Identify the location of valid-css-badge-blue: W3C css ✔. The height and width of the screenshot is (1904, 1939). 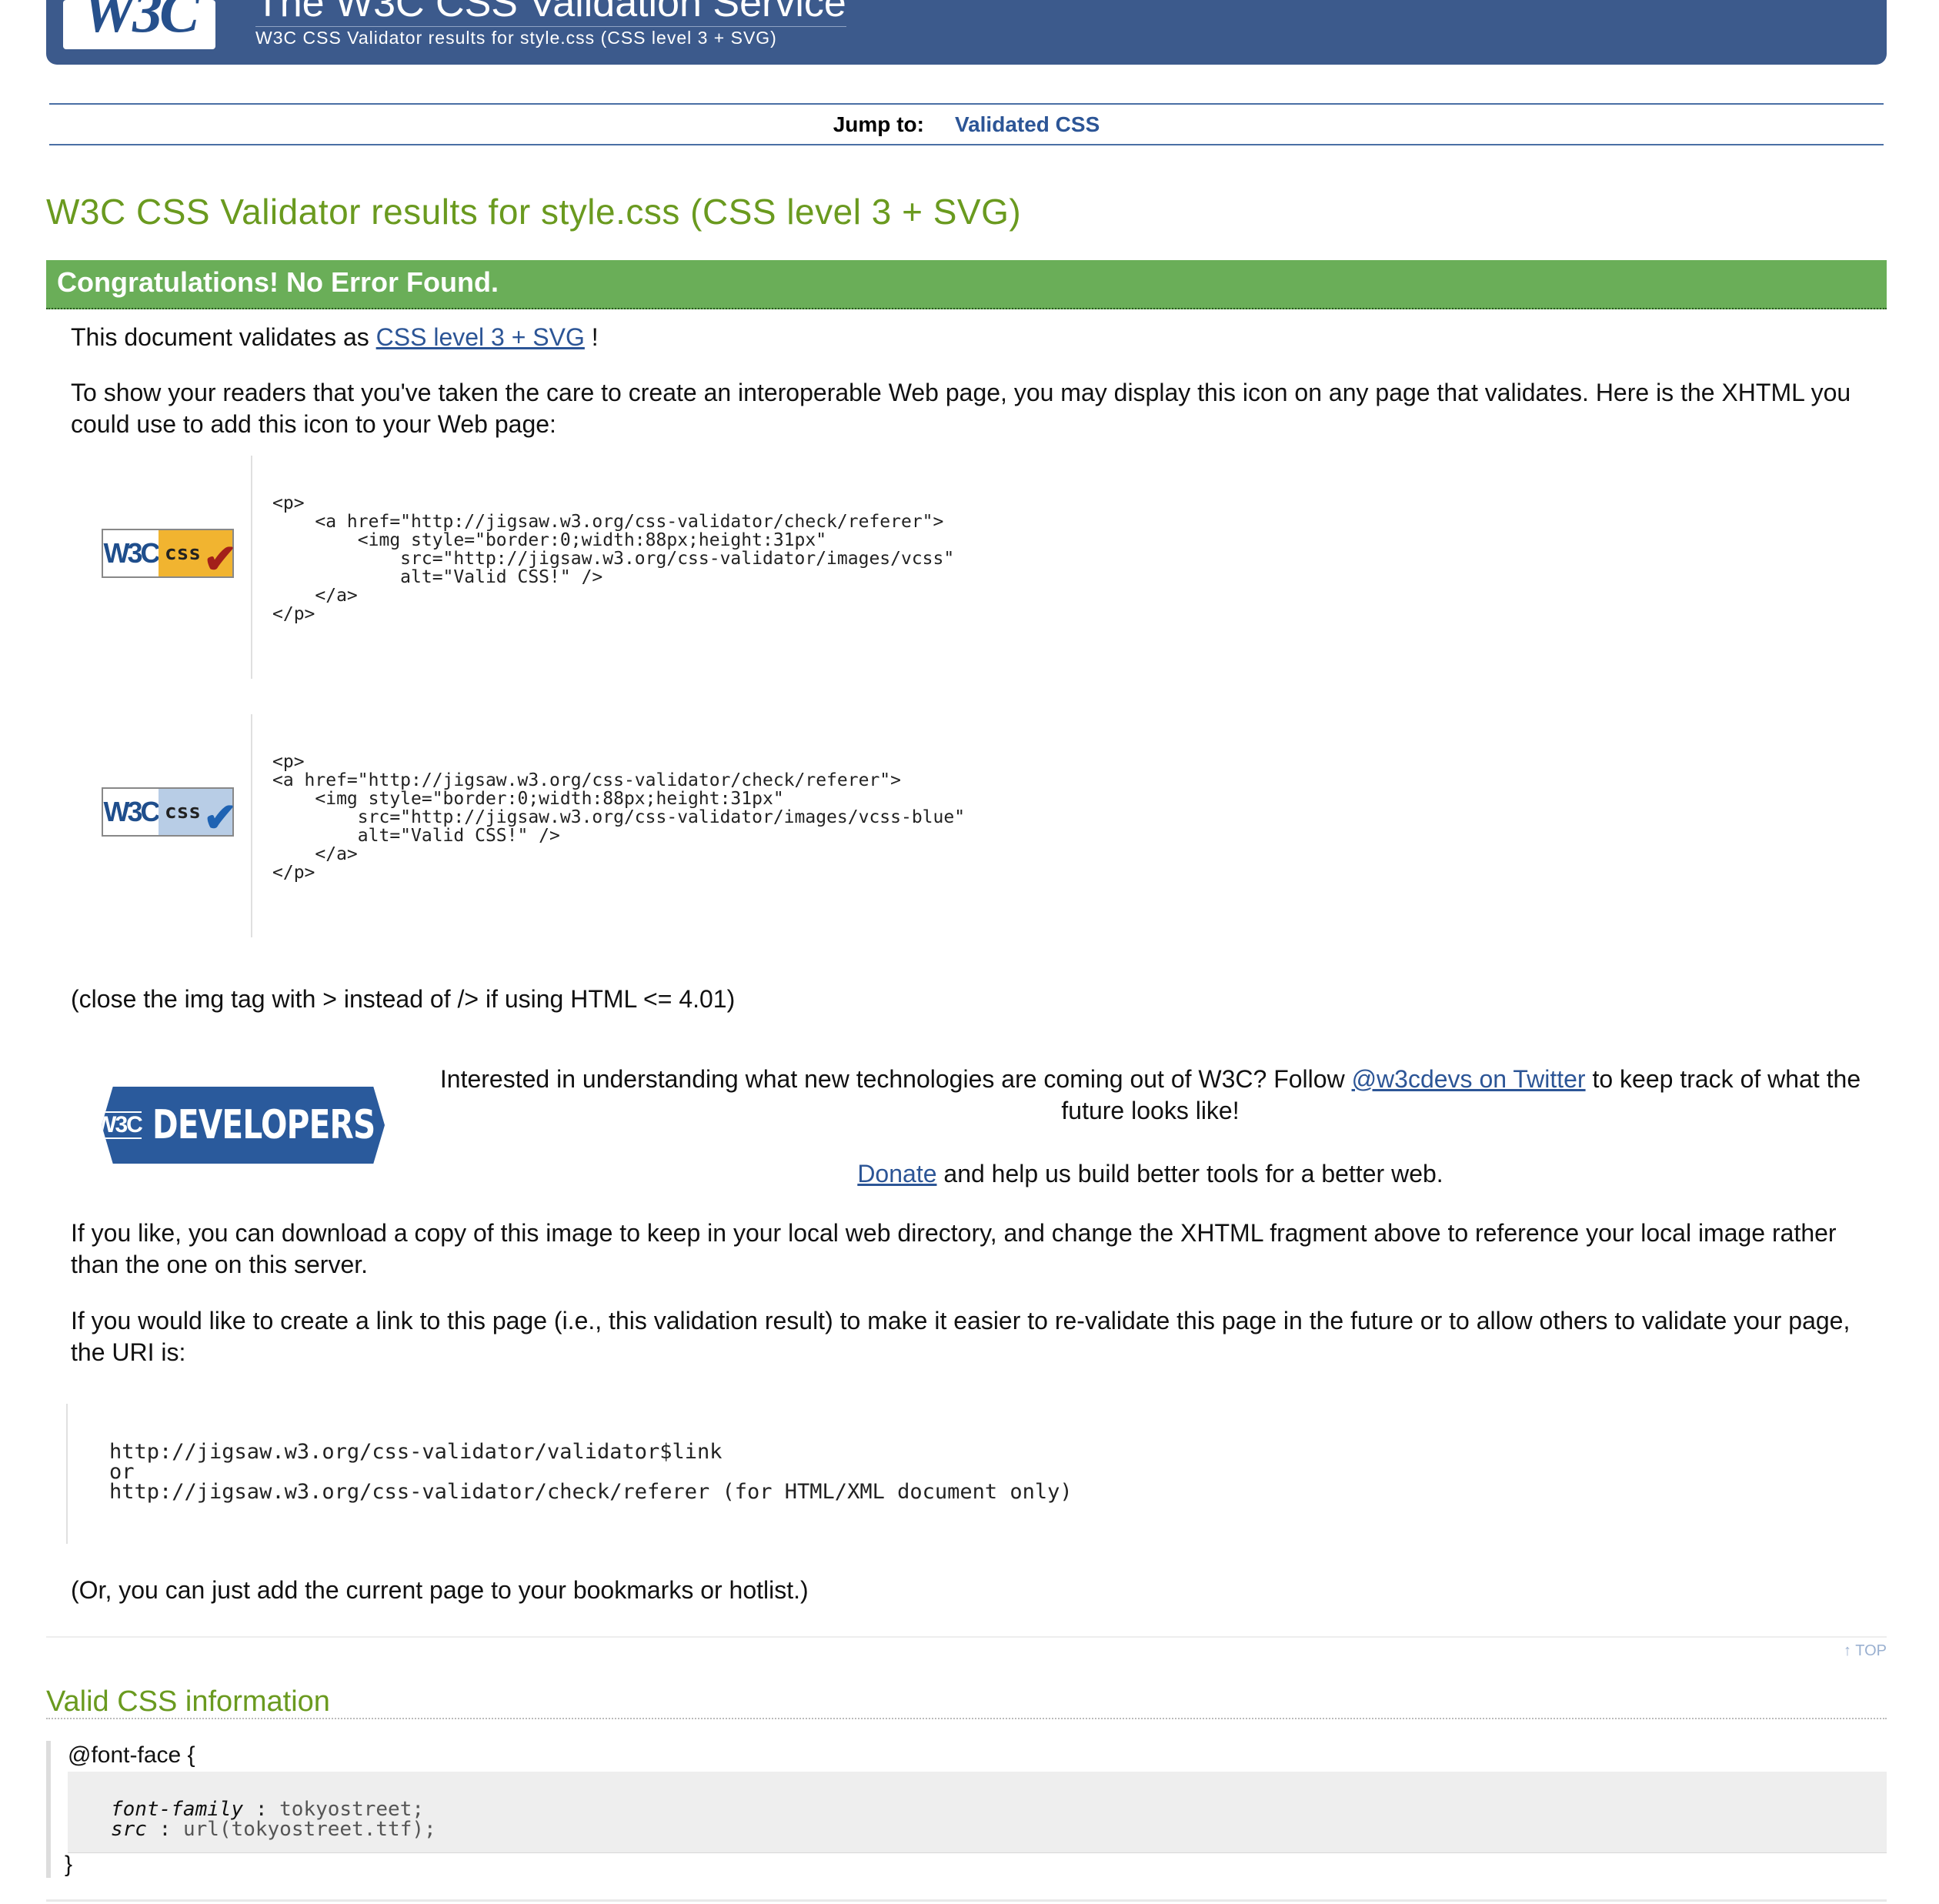
(169, 813).